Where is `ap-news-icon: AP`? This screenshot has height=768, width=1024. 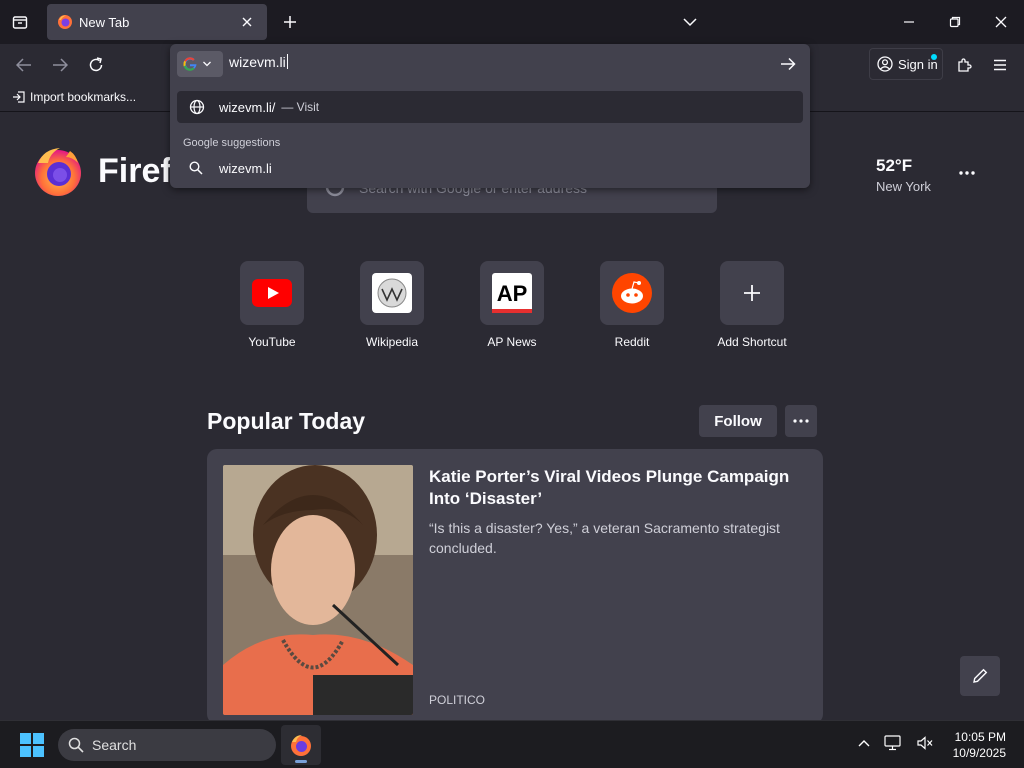 ap-news-icon: AP is located at coordinates (512, 293).